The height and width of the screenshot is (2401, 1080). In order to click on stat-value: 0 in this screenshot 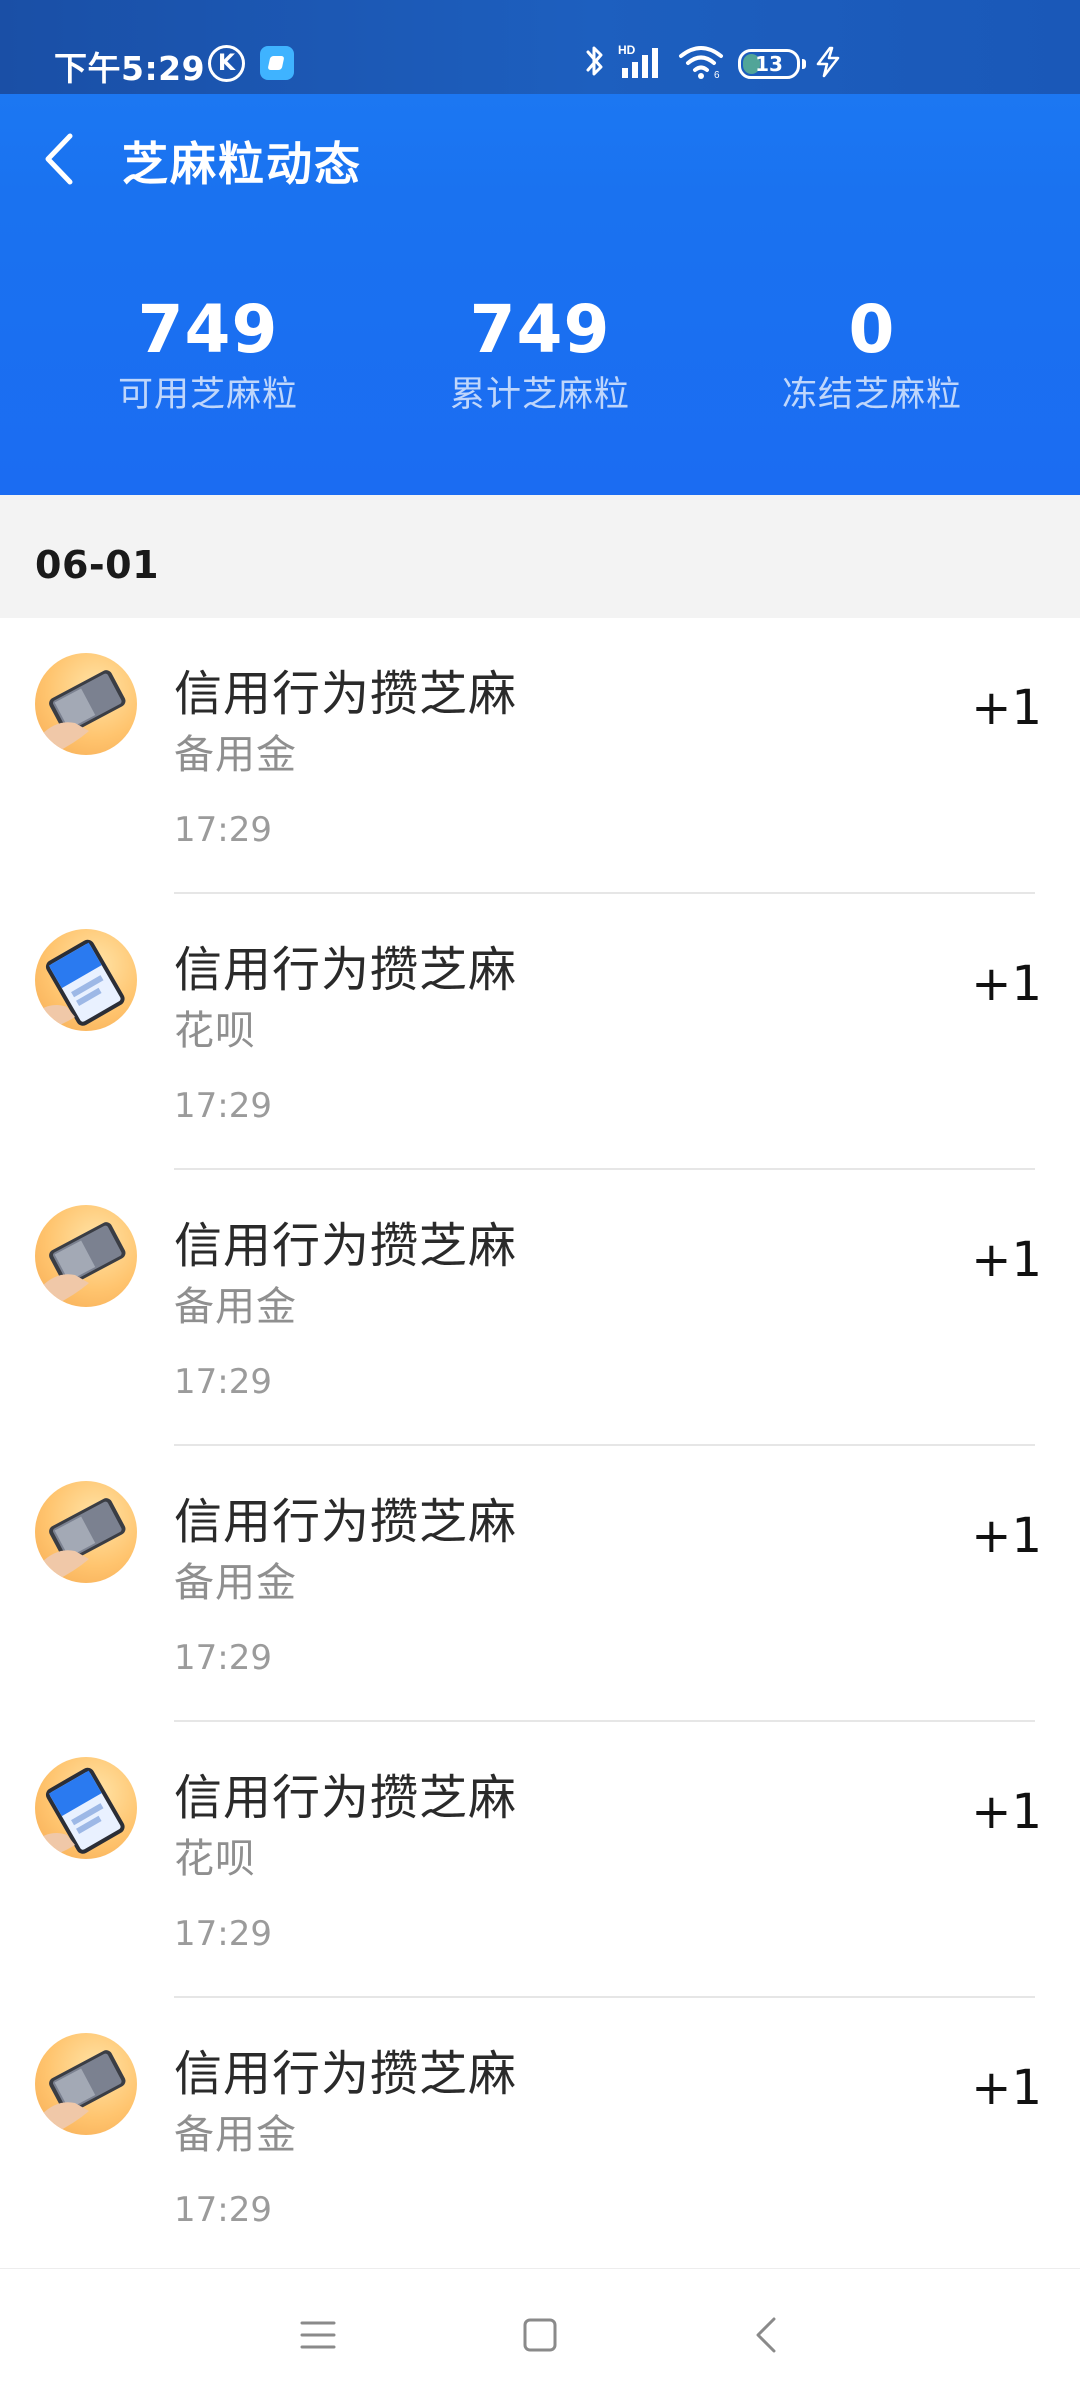, I will do `click(872, 329)`.